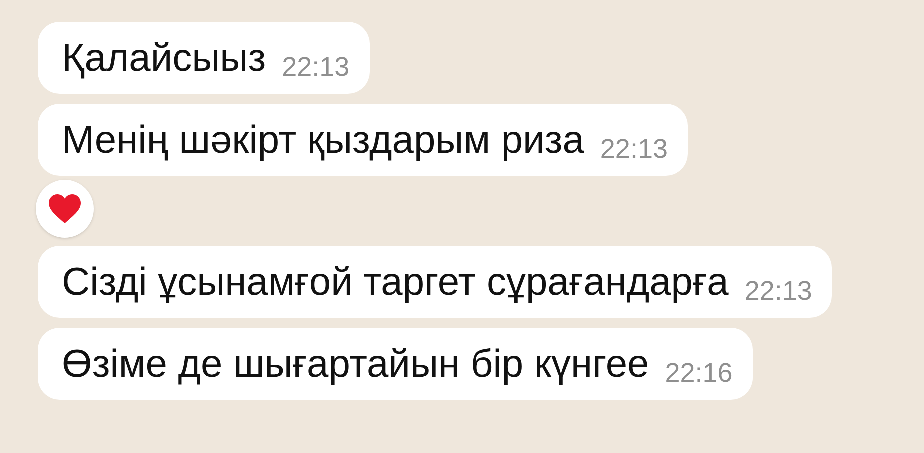 Image resolution: width=924 pixels, height=453 pixels. Describe the element at coordinates (395, 283) in the screenshot. I see `message-text: Сізді ұсынамғой таргет сұрағандарға` at that location.